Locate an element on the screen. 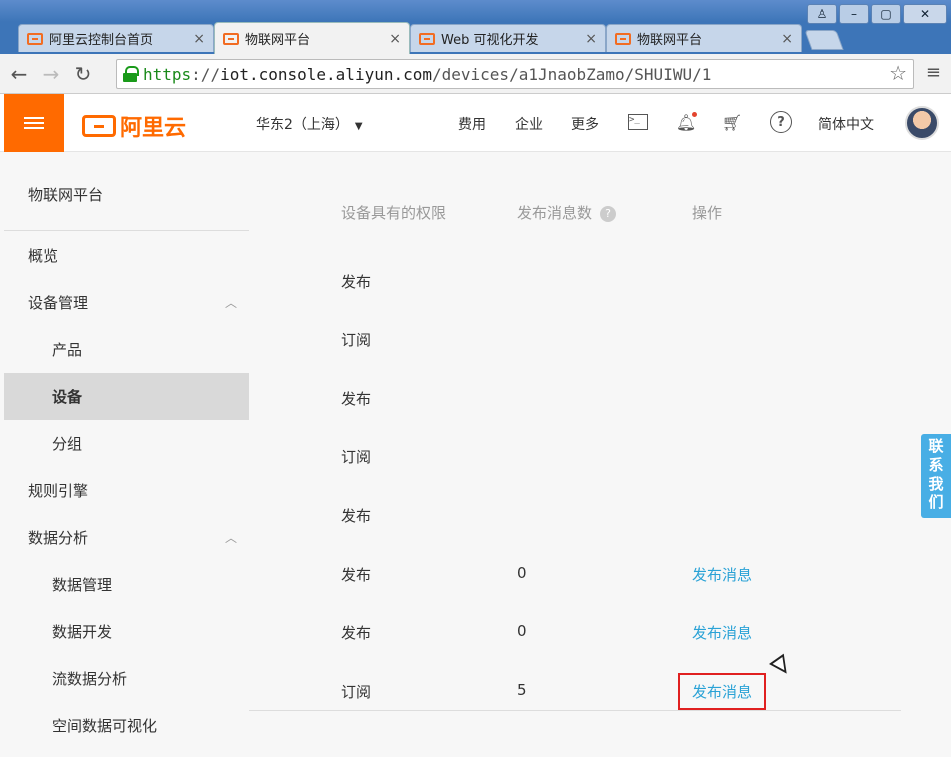 The image size is (951, 757). close-window-button: ✕ is located at coordinates (925, 14).